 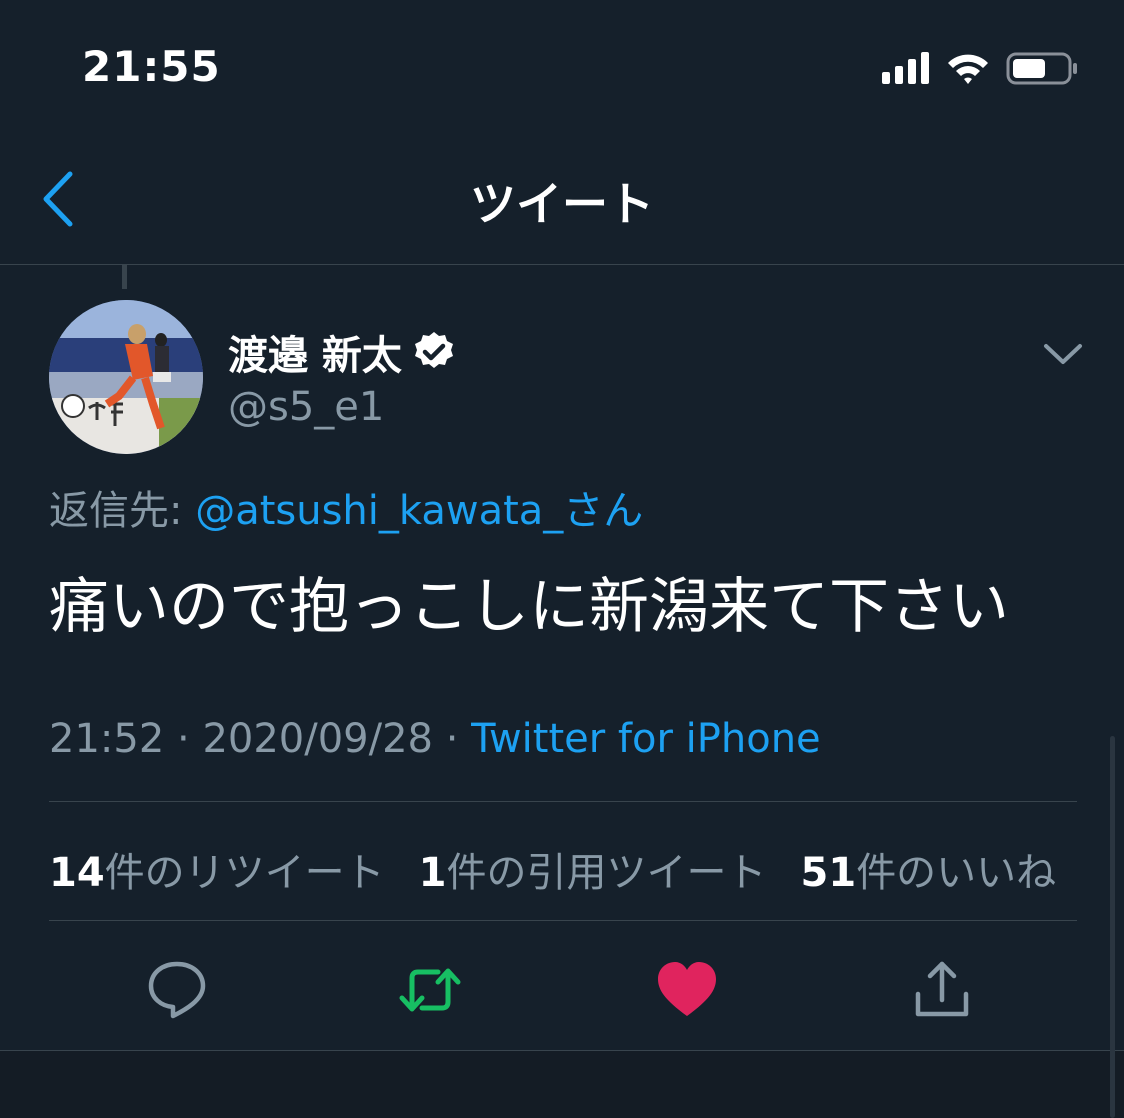 I want to click on nav-divider, so click(x=562, y=264).